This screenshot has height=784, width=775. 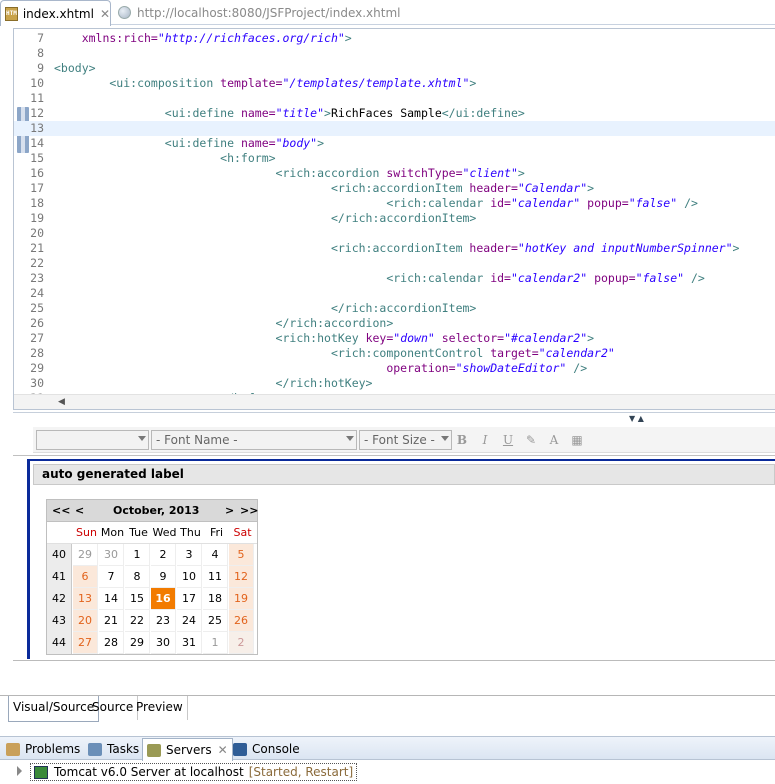 What do you see at coordinates (394, 401) in the screenshot?
I see `horizontal-scrollbar: ◀` at bounding box center [394, 401].